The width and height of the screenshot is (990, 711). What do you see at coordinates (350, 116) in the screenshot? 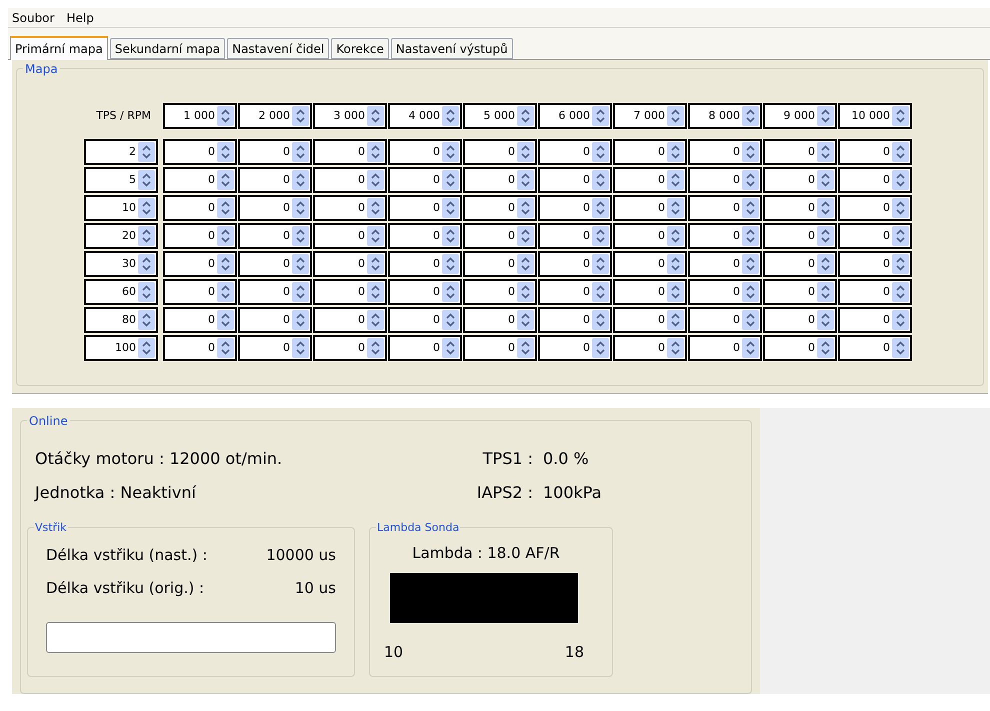
I see `spinner: 3 000` at bounding box center [350, 116].